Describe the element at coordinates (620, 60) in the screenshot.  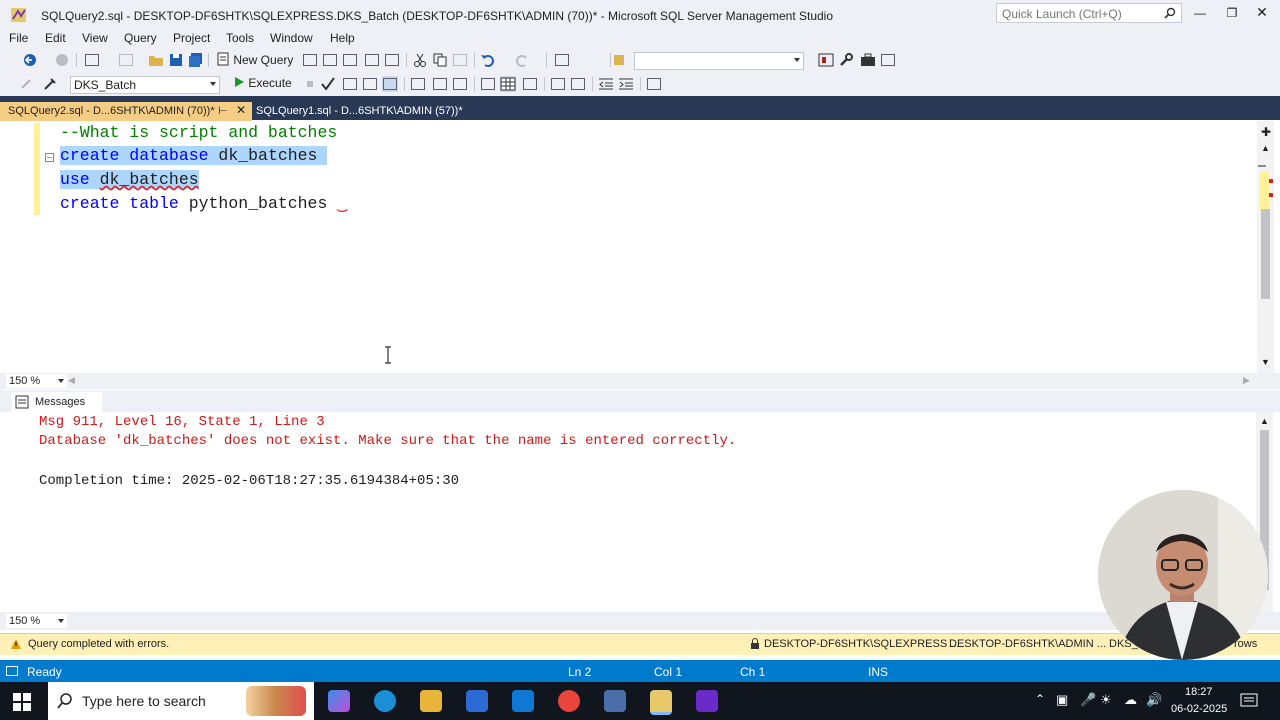
I see `find-in-files-icon` at that location.